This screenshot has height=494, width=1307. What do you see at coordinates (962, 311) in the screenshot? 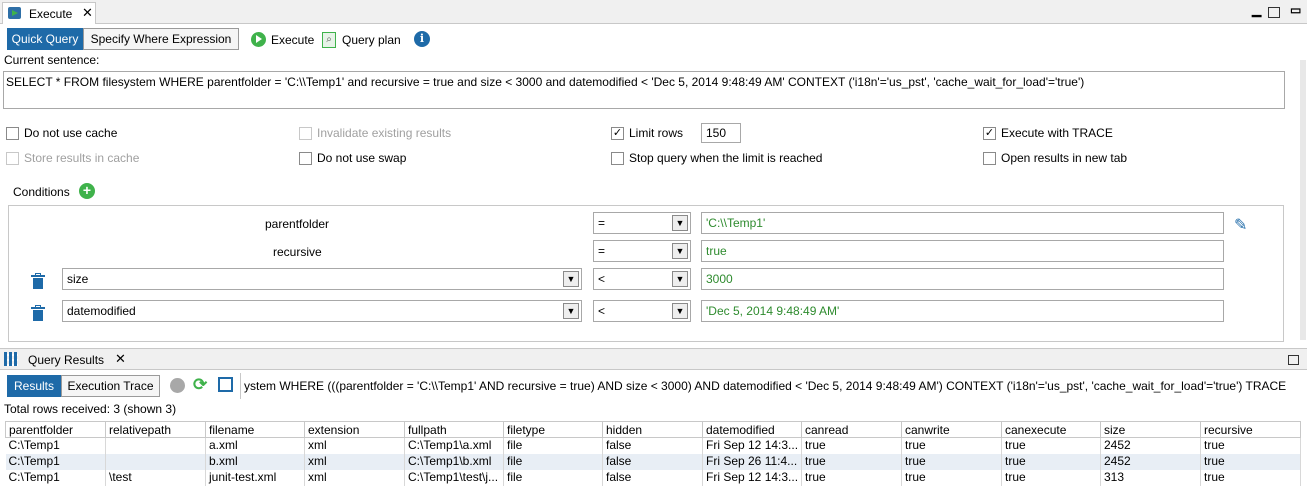
I see `condition-value-input: 'Dec 5, 2014 9:48:49 AM'` at bounding box center [962, 311].